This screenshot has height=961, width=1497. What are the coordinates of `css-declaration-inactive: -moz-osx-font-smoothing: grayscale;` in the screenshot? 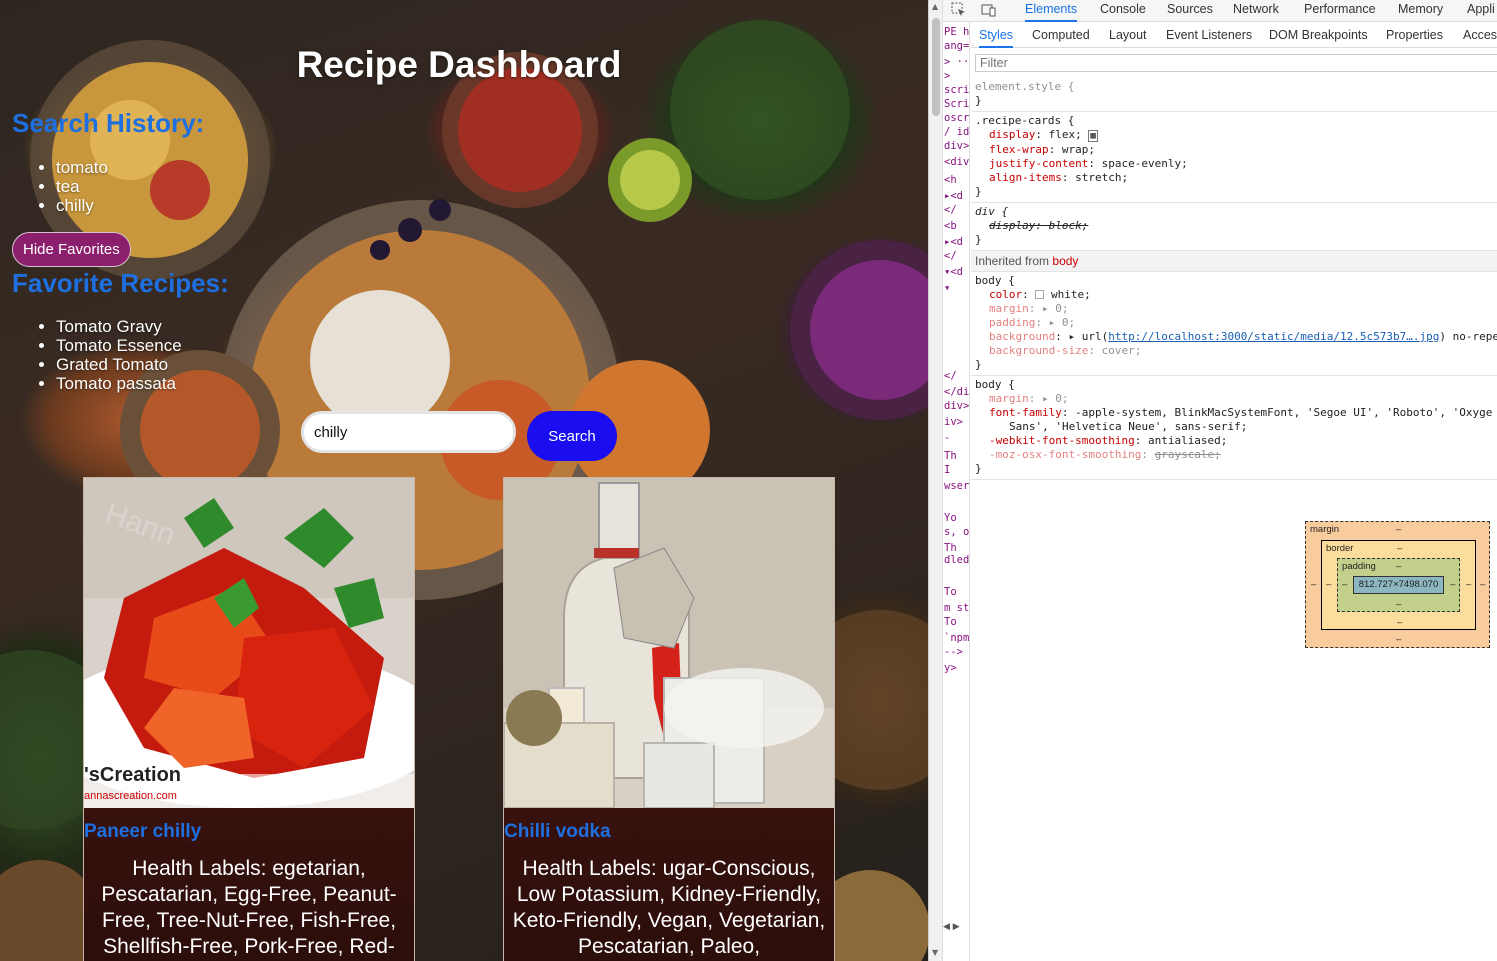 It's located at (1236, 455).